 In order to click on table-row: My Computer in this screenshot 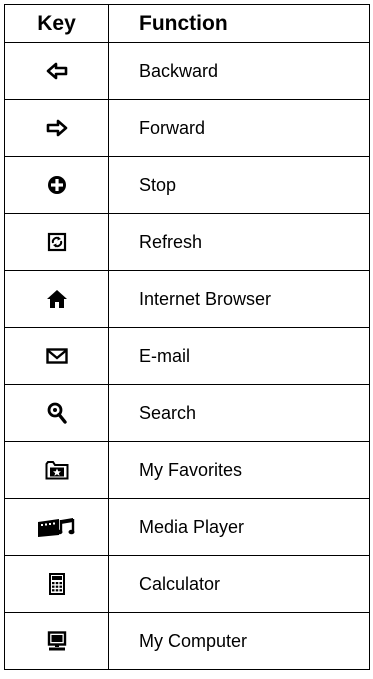, I will do `click(187, 641)`.